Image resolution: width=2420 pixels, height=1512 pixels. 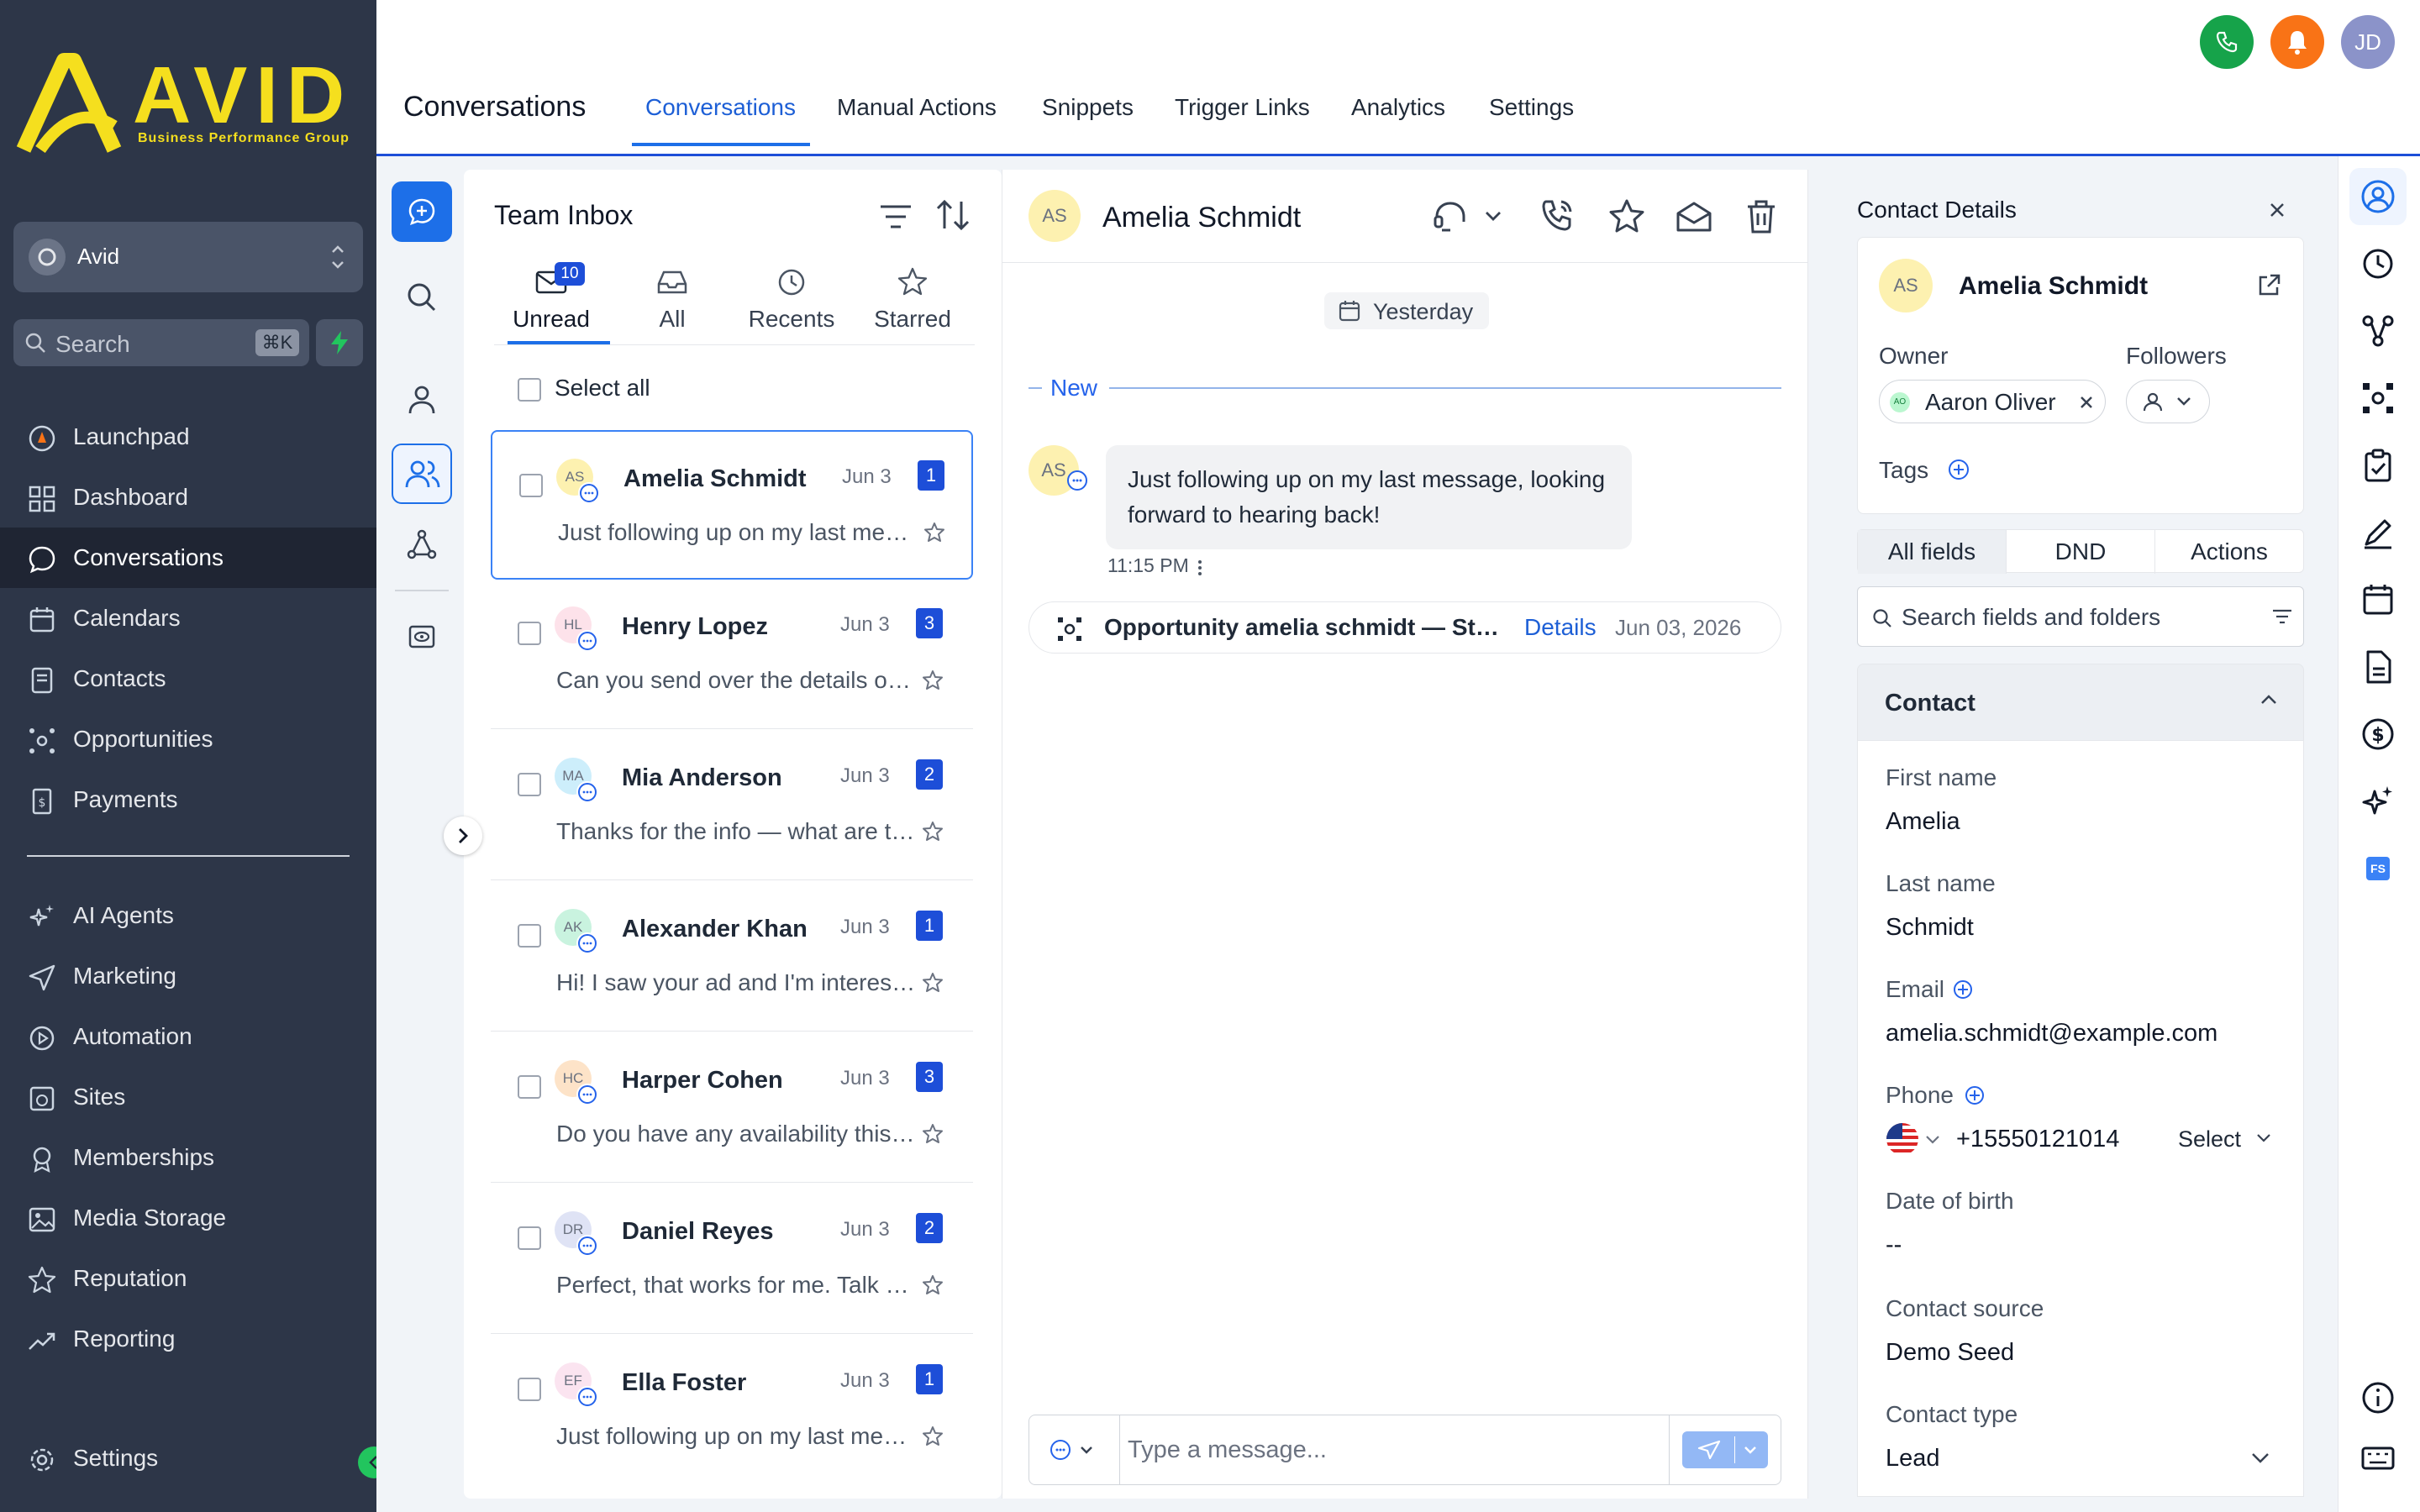 What do you see at coordinates (2378, 263) in the screenshot?
I see `activity-clock-icon` at bounding box center [2378, 263].